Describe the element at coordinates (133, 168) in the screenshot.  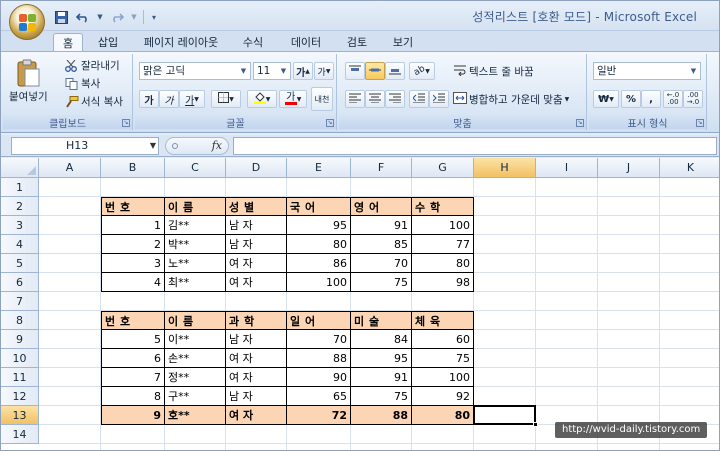
I see `column-header-b: B` at that location.